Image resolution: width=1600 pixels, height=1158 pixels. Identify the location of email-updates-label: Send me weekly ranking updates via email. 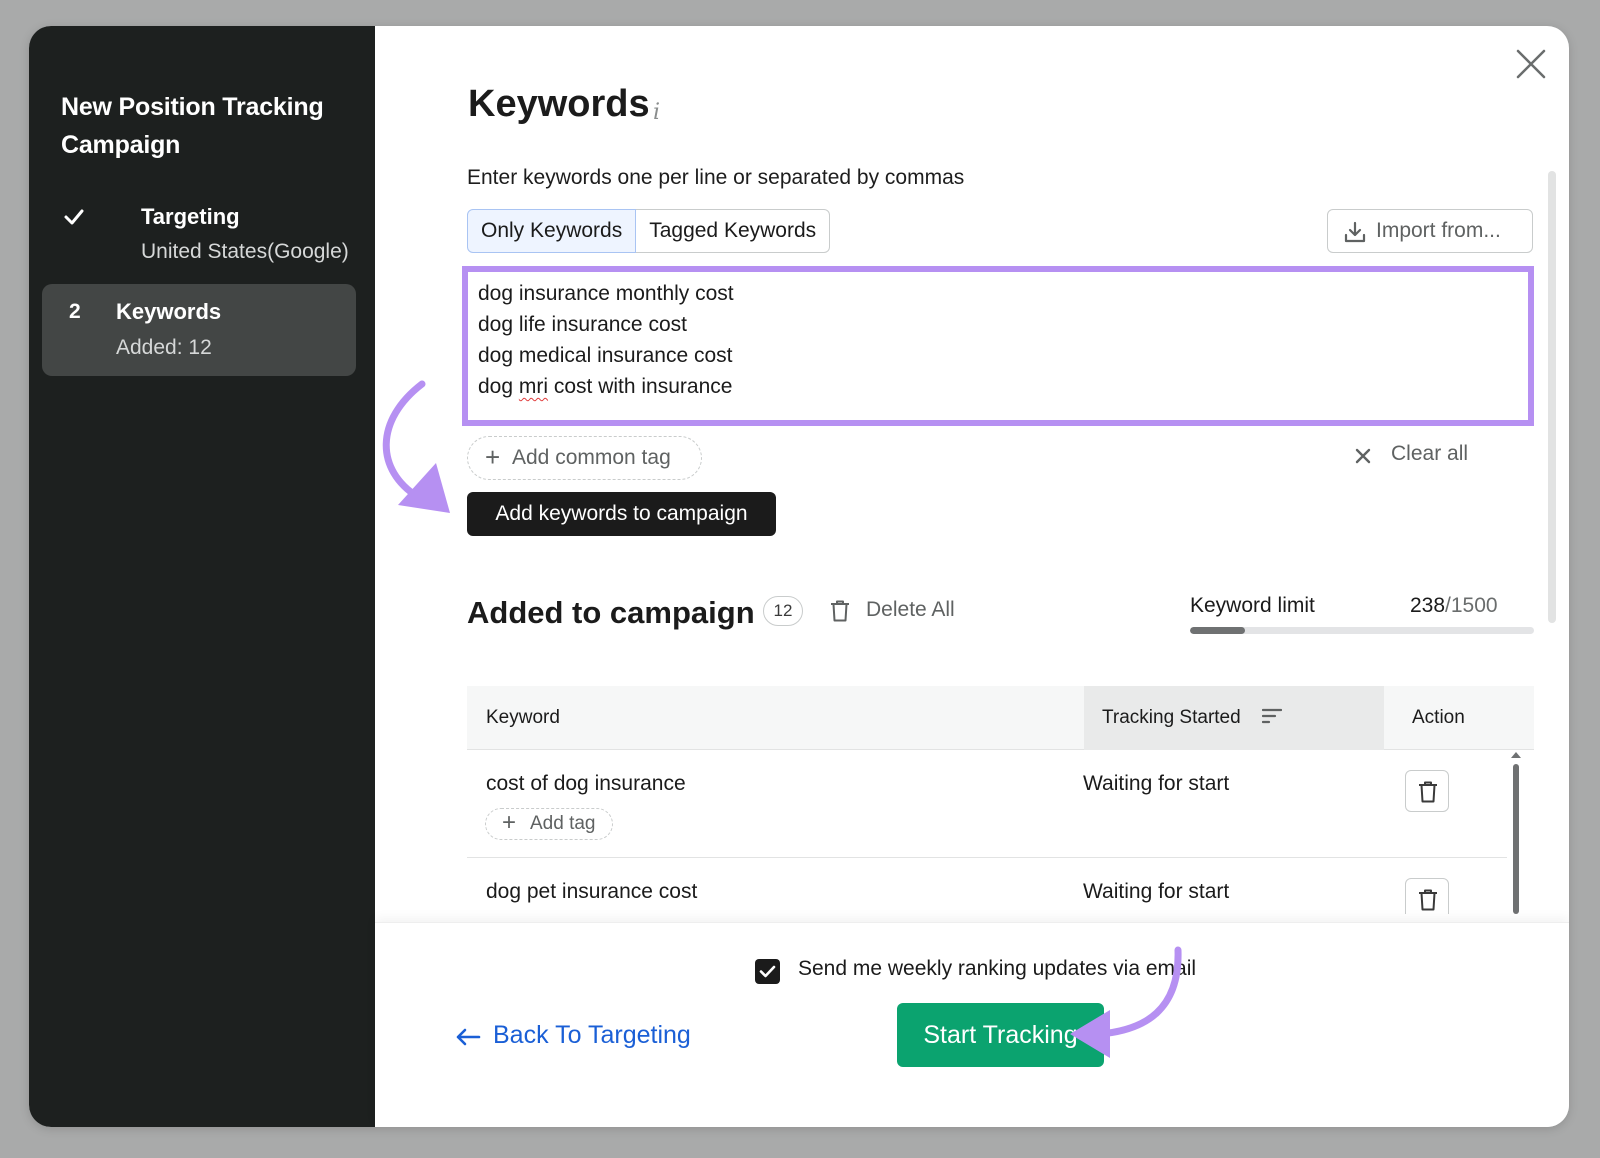
(997, 969).